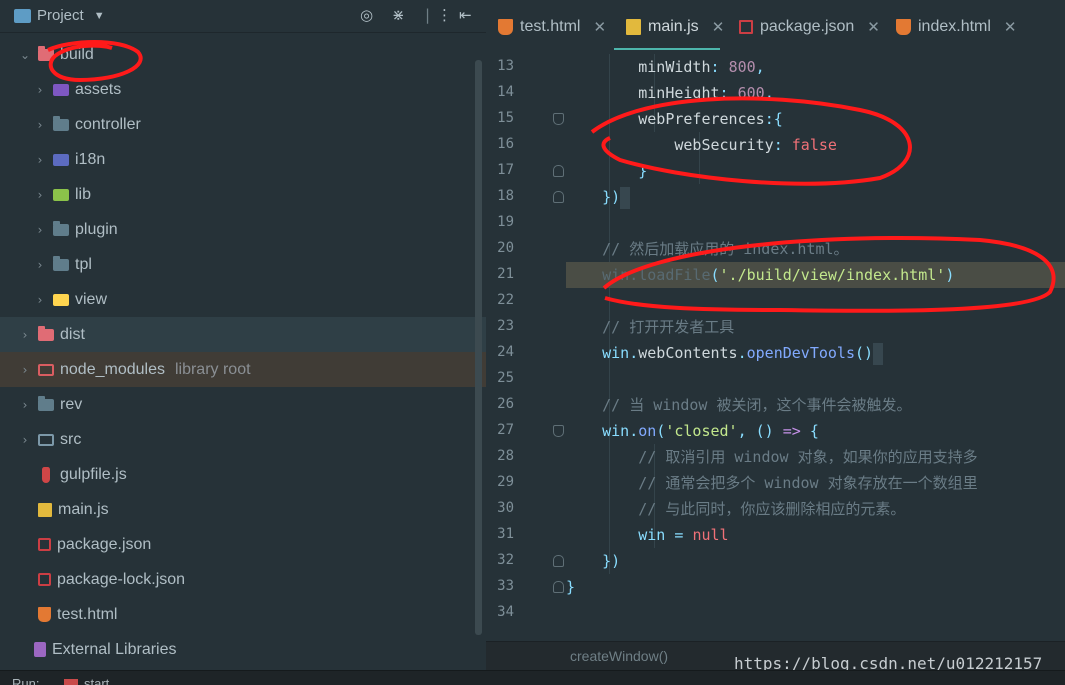 This screenshot has height=685, width=1065. What do you see at coordinates (243, 579) in the screenshot?
I see `tree-item: package-lock.json` at bounding box center [243, 579].